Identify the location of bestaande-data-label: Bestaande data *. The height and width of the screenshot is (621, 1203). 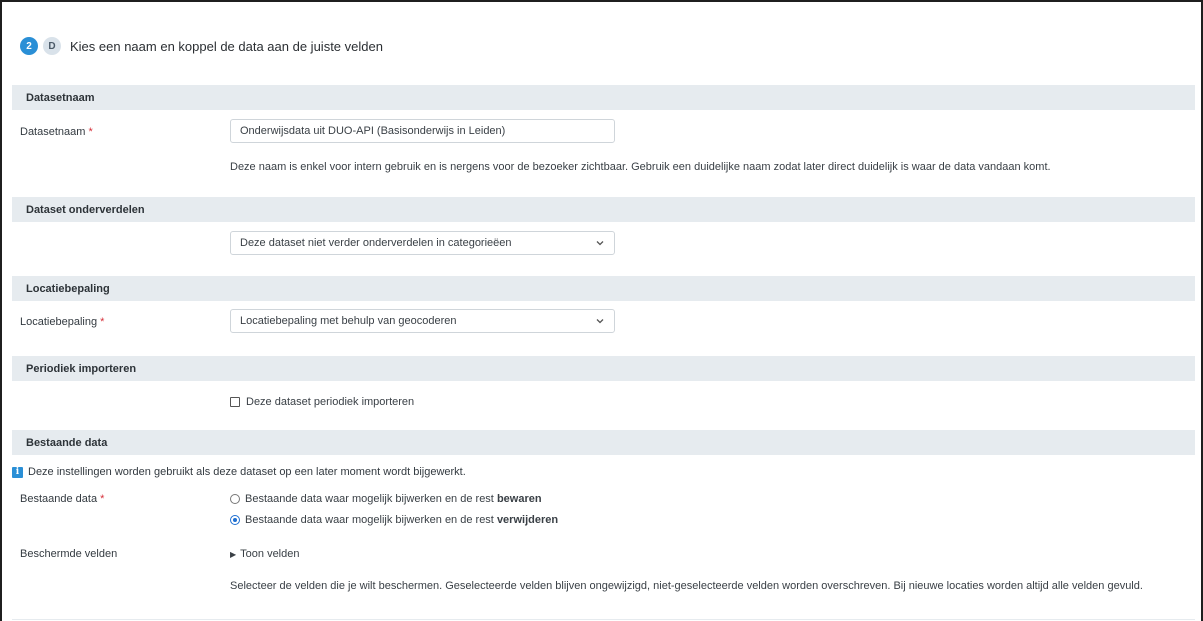
(62, 499).